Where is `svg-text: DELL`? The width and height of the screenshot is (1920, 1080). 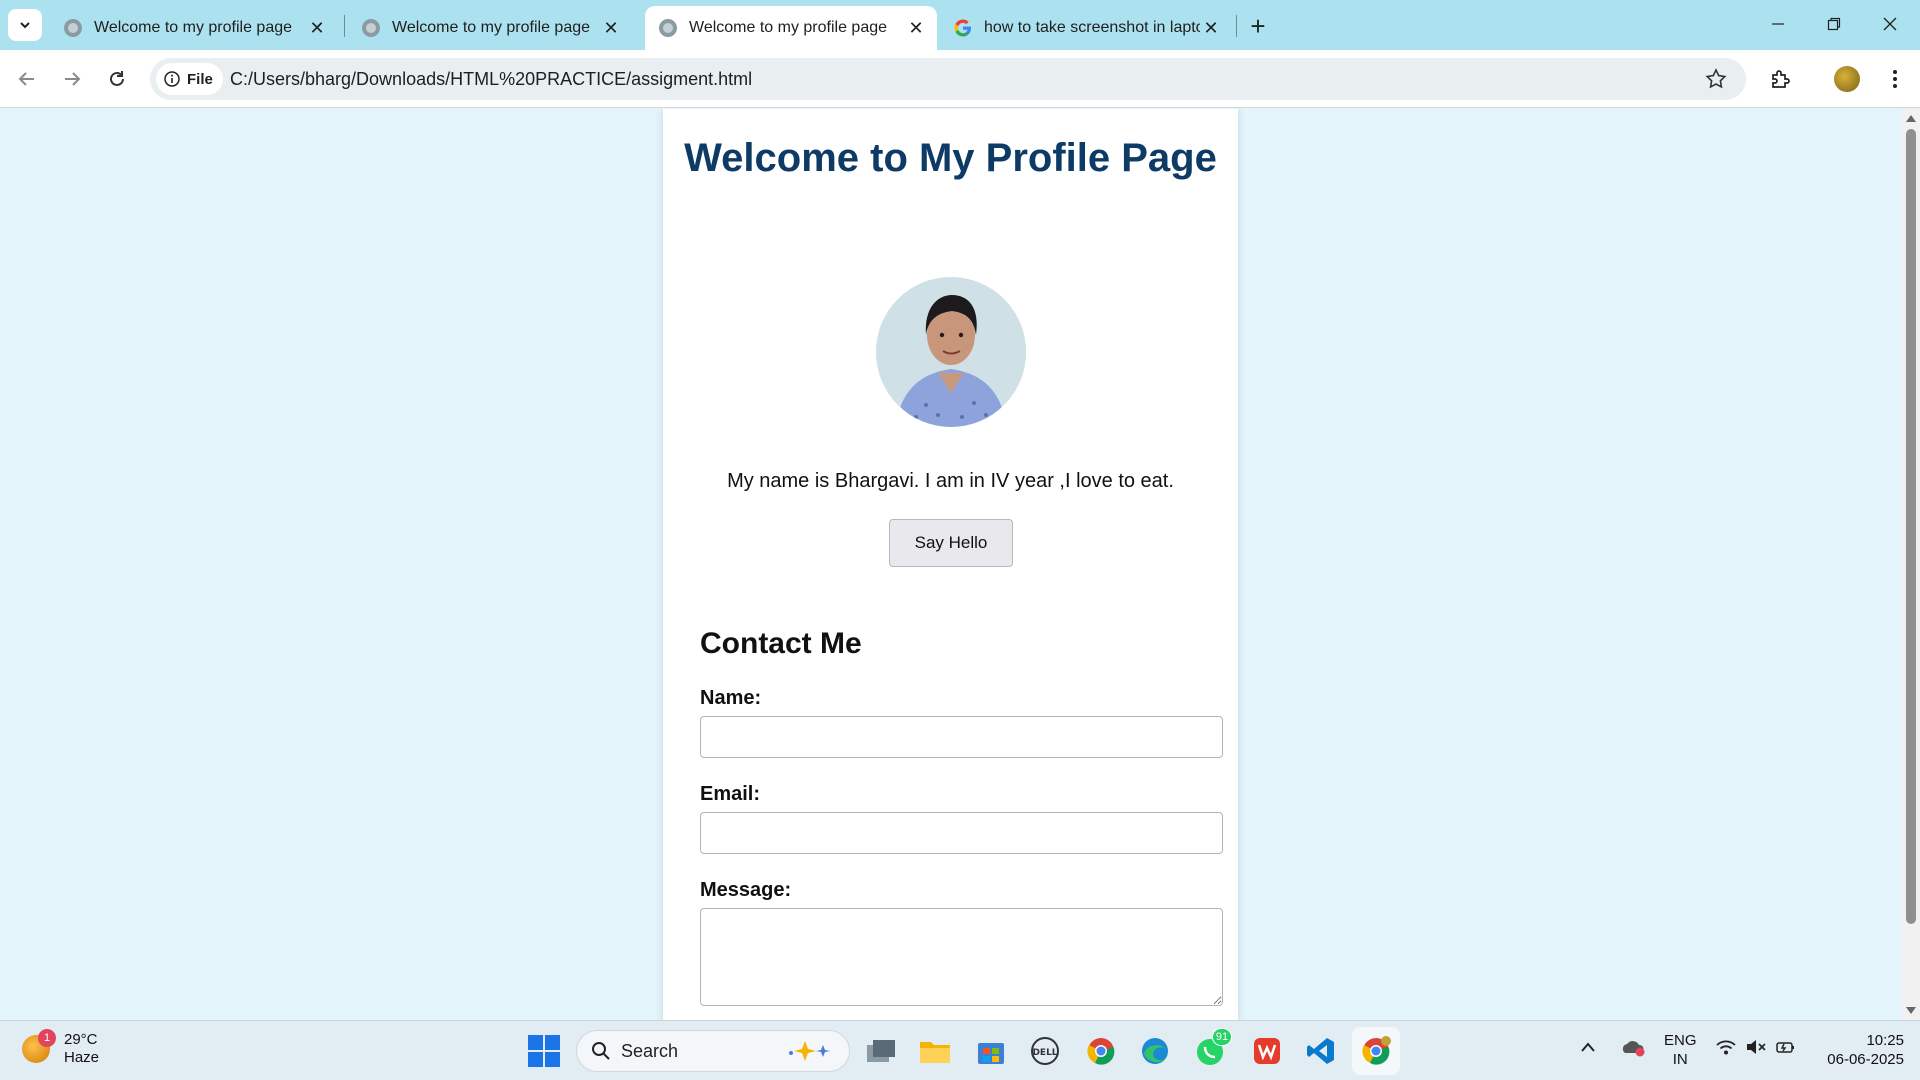
svg-text: DELL is located at coordinates (1044, 1053).